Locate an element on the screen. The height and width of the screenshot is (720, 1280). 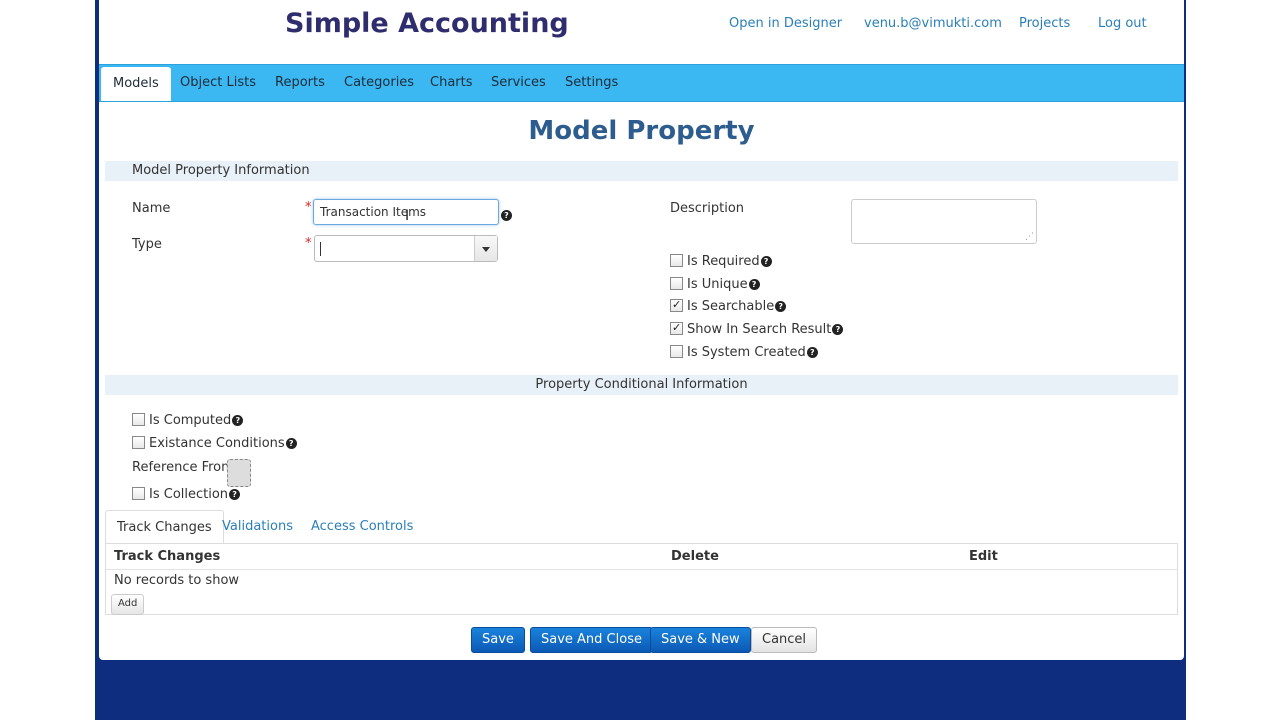
projects-link: Projects is located at coordinates (1044, 23).